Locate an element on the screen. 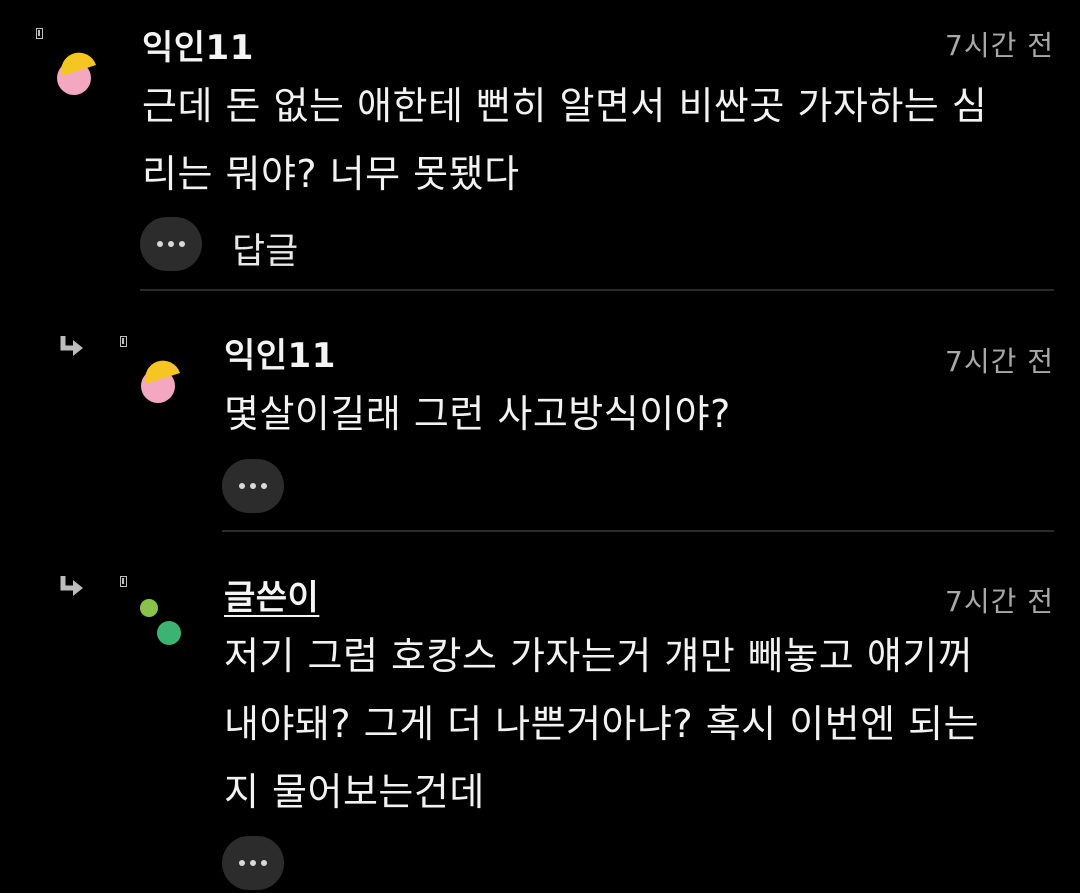 This screenshot has height=893, width=1080. comment-text-line: 근데 돈 없는 애한테 뻔히 알면서 비싼곳 가자하는 심 is located at coordinates (565, 106).